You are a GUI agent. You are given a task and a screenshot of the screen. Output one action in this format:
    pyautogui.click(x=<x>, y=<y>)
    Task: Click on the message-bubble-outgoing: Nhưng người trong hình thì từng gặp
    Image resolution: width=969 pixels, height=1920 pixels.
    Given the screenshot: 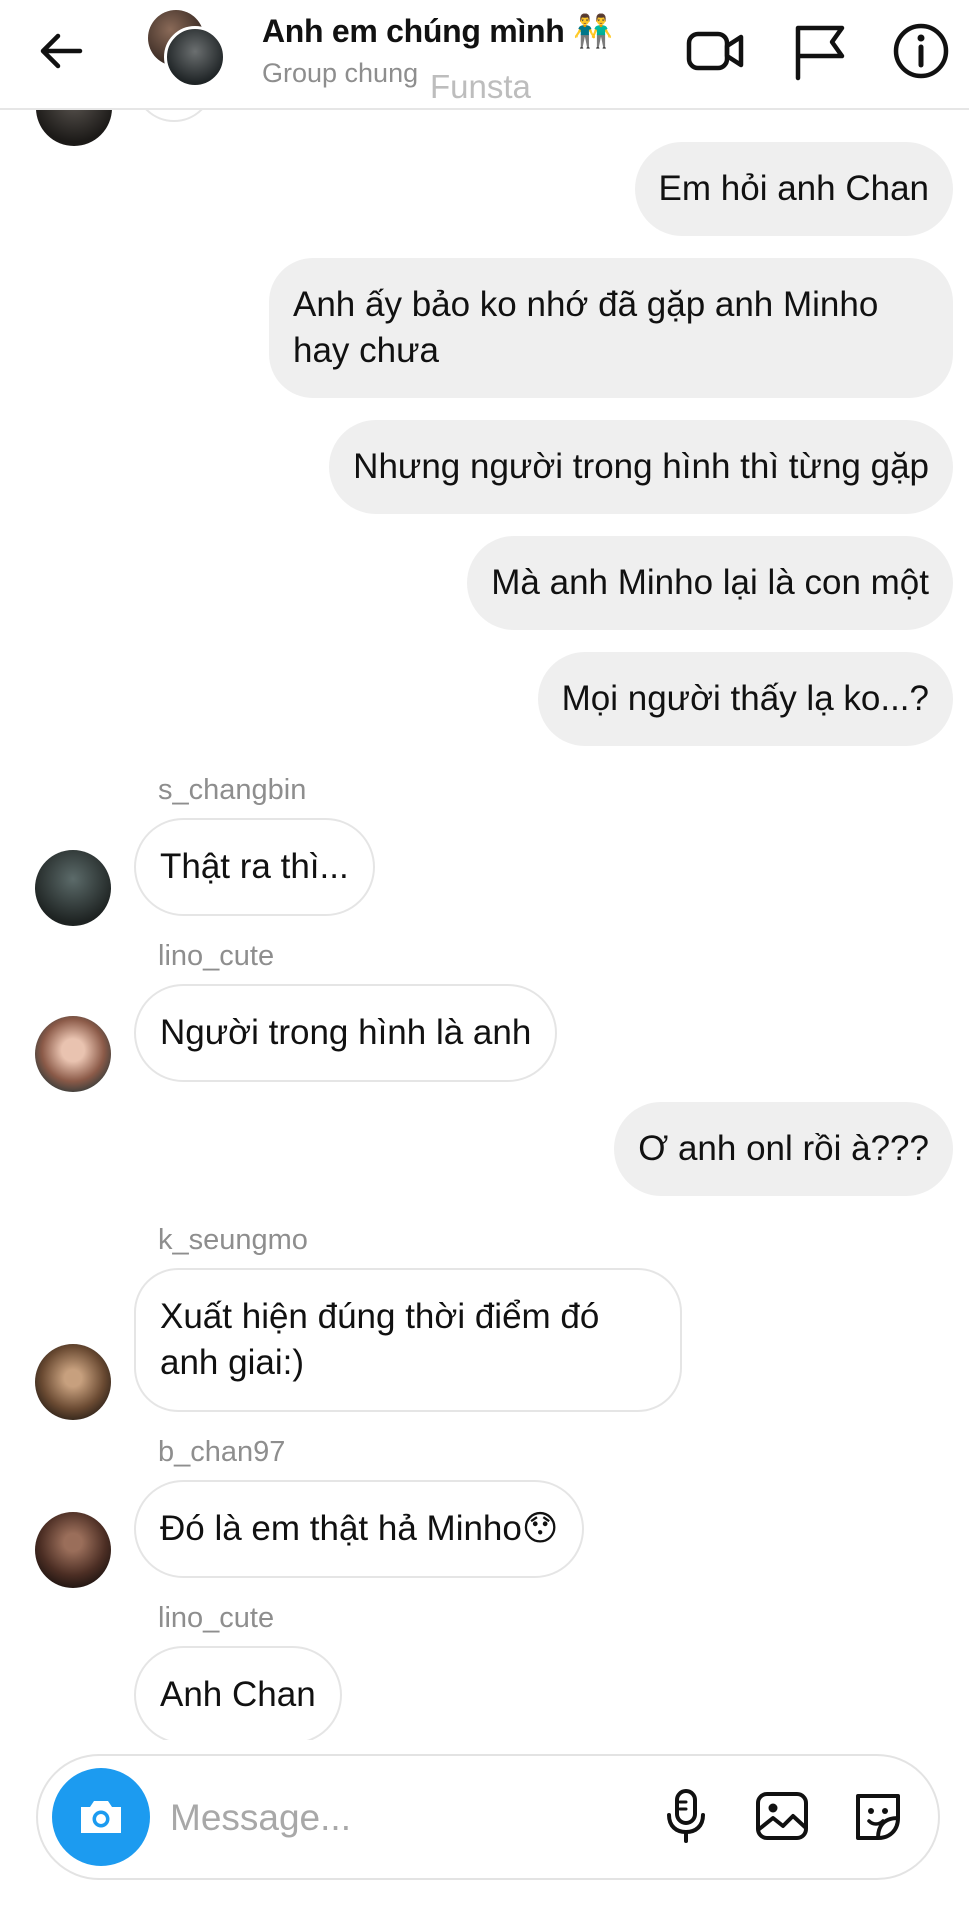 What is the action you would take?
    pyautogui.click(x=641, y=467)
    